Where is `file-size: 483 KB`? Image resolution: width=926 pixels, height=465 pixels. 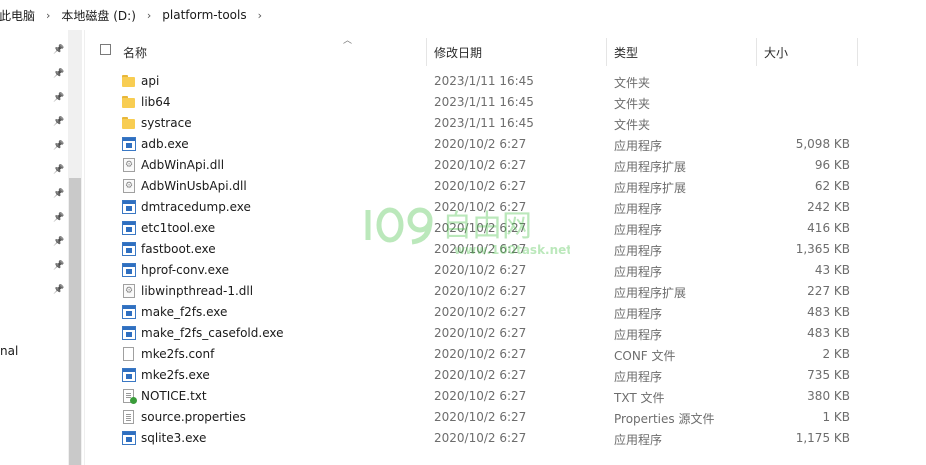
file-size: 483 KB is located at coordinates (828, 333).